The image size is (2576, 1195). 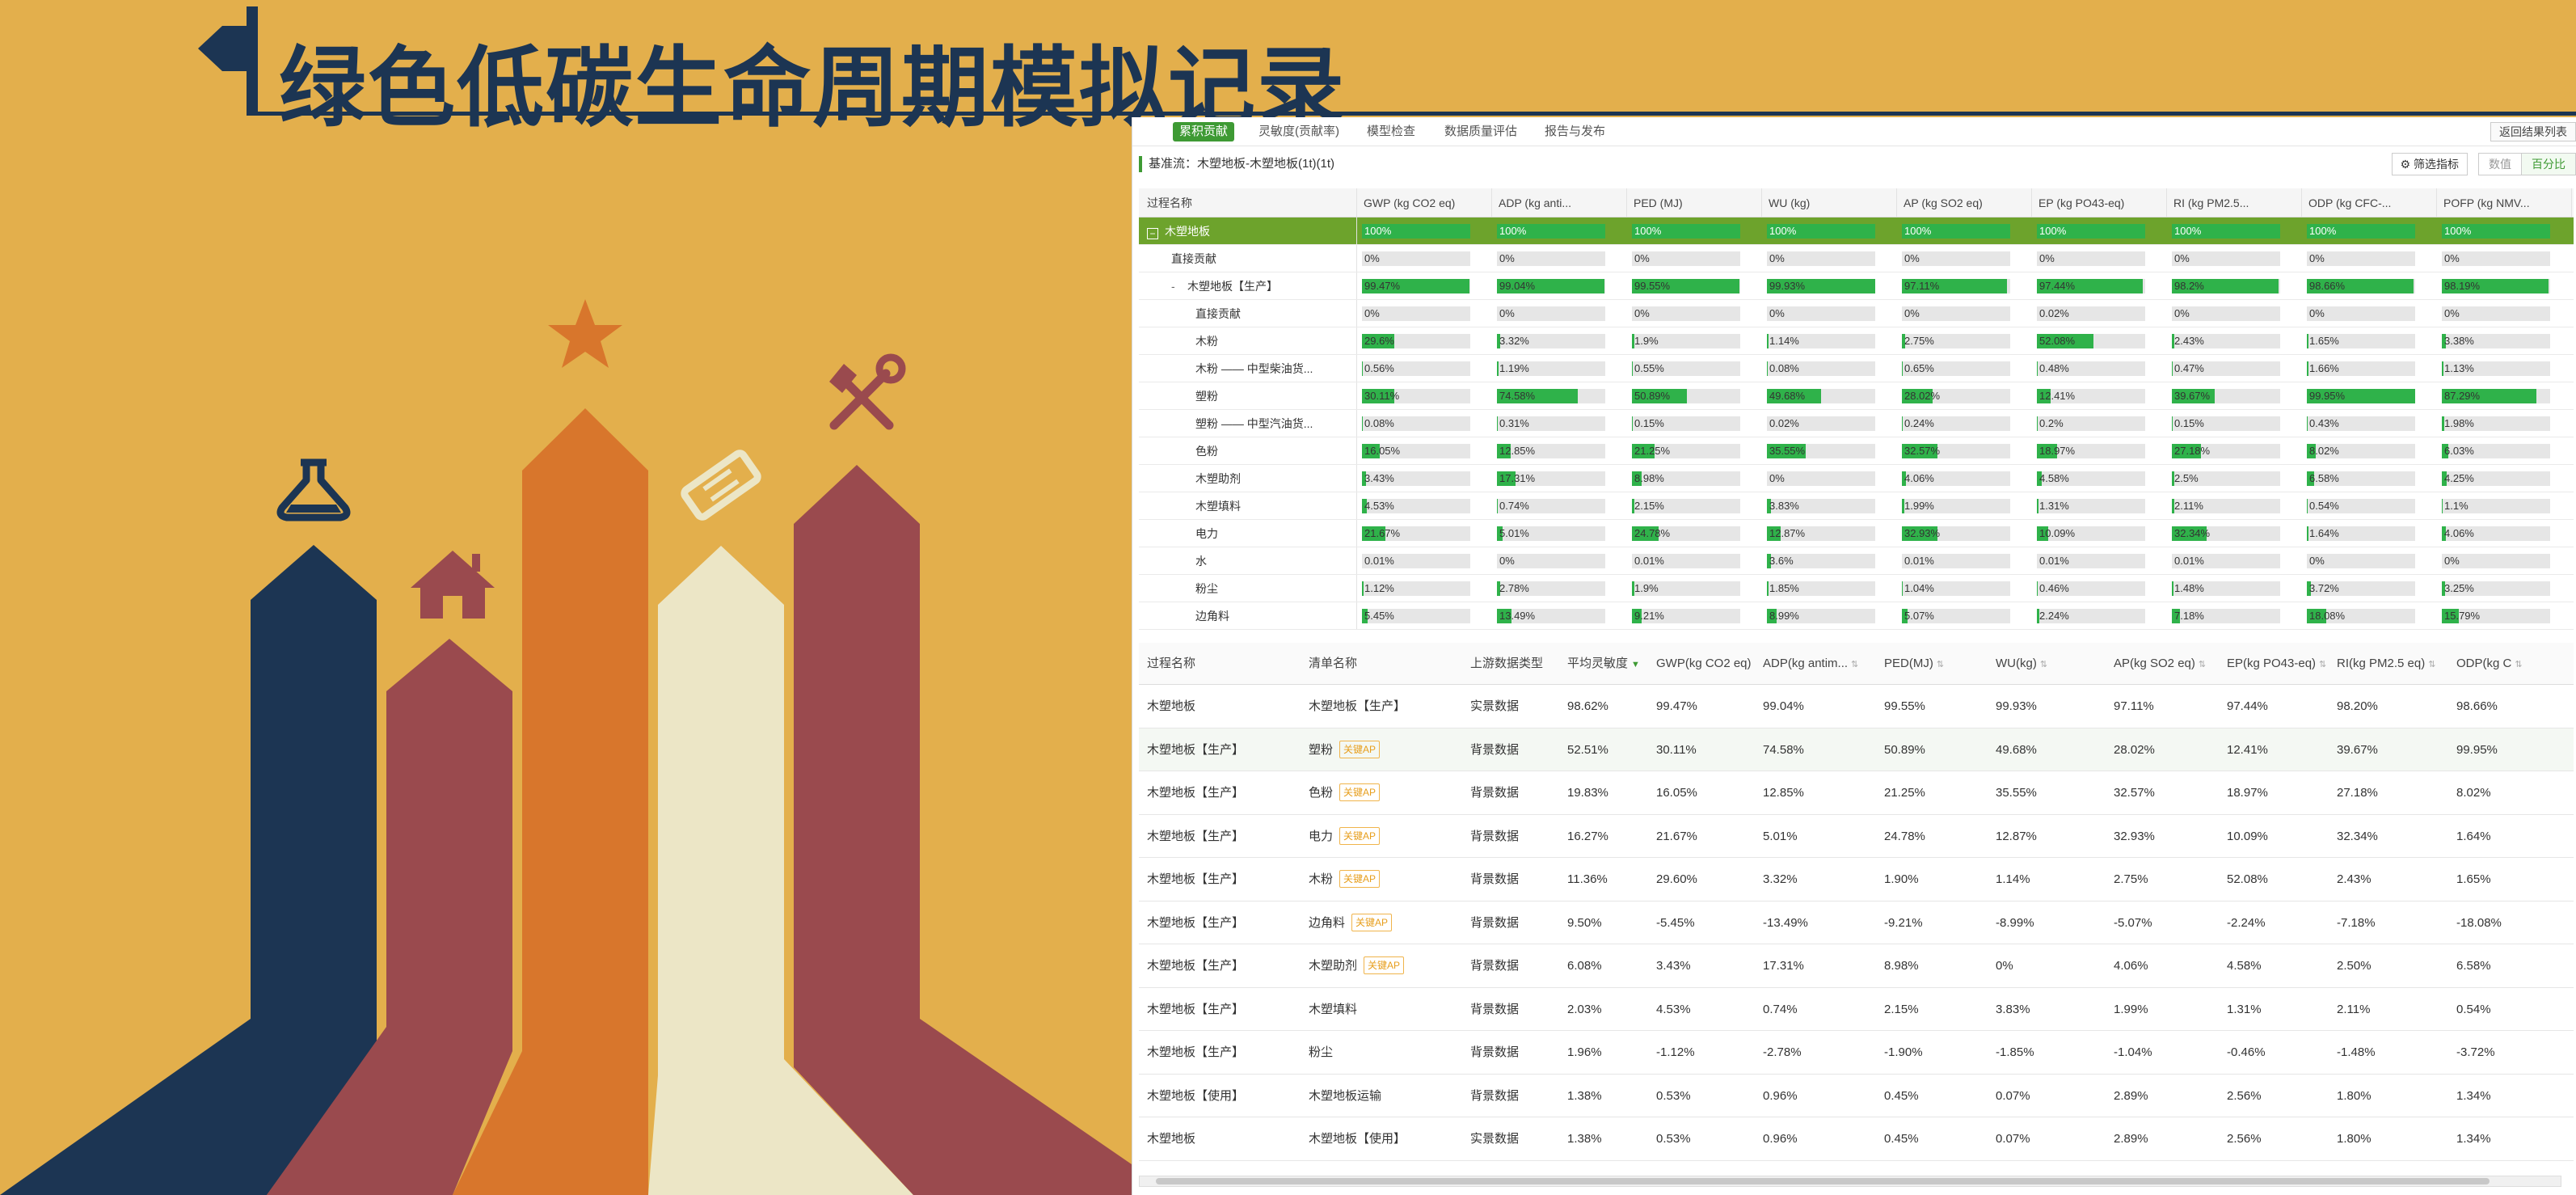 I want to click on contribution-cell: 49.68%, so click(x=1830, y=396).